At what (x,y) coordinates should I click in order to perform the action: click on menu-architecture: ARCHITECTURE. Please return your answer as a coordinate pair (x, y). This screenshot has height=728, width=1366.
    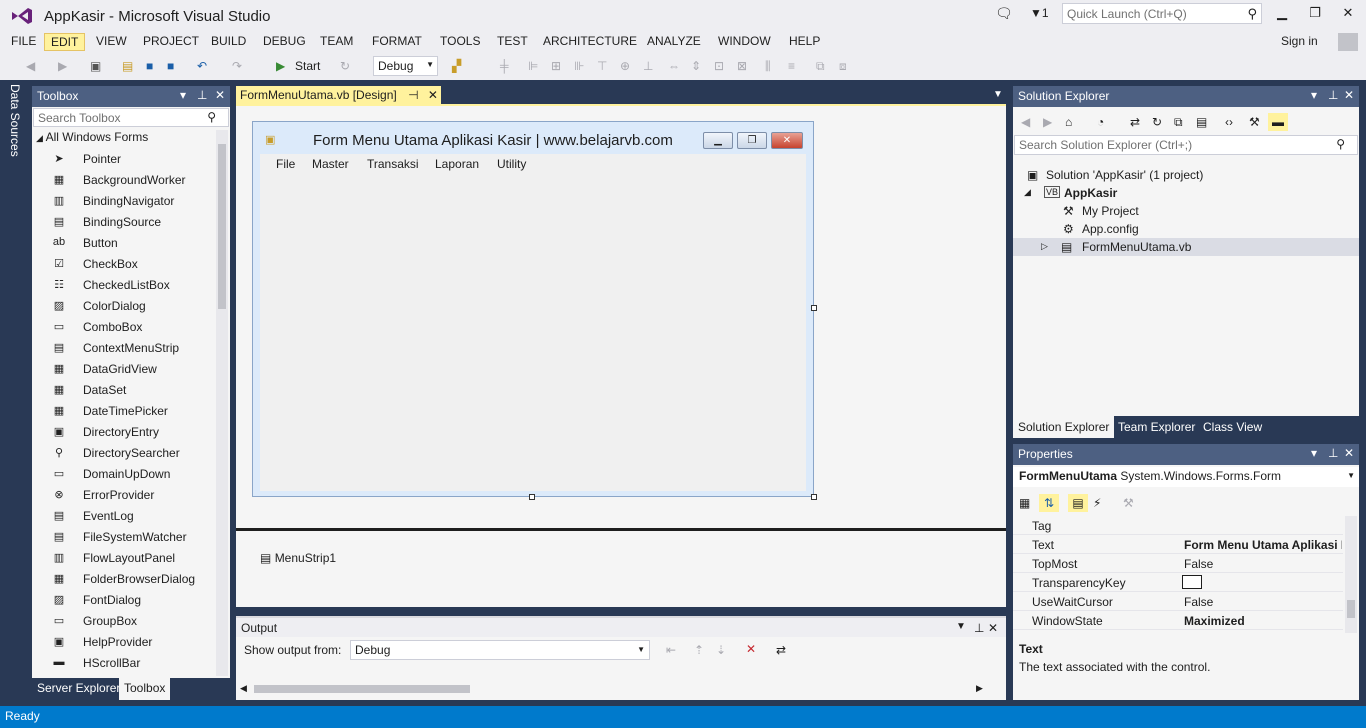
    Looking at the image, I should click on (590, 42).